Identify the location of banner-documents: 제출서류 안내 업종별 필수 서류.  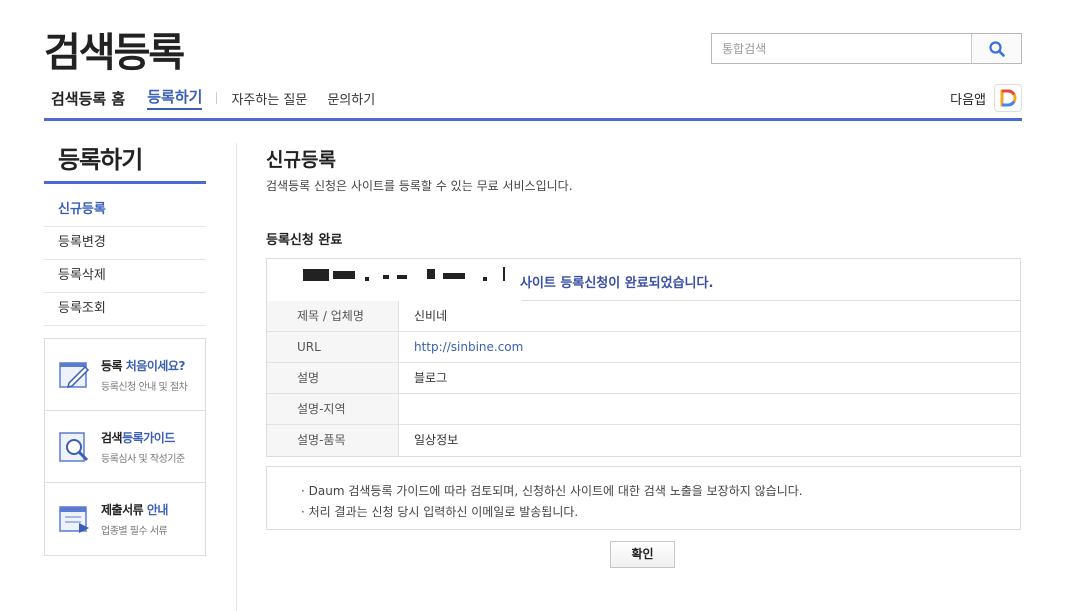
(125, 519).